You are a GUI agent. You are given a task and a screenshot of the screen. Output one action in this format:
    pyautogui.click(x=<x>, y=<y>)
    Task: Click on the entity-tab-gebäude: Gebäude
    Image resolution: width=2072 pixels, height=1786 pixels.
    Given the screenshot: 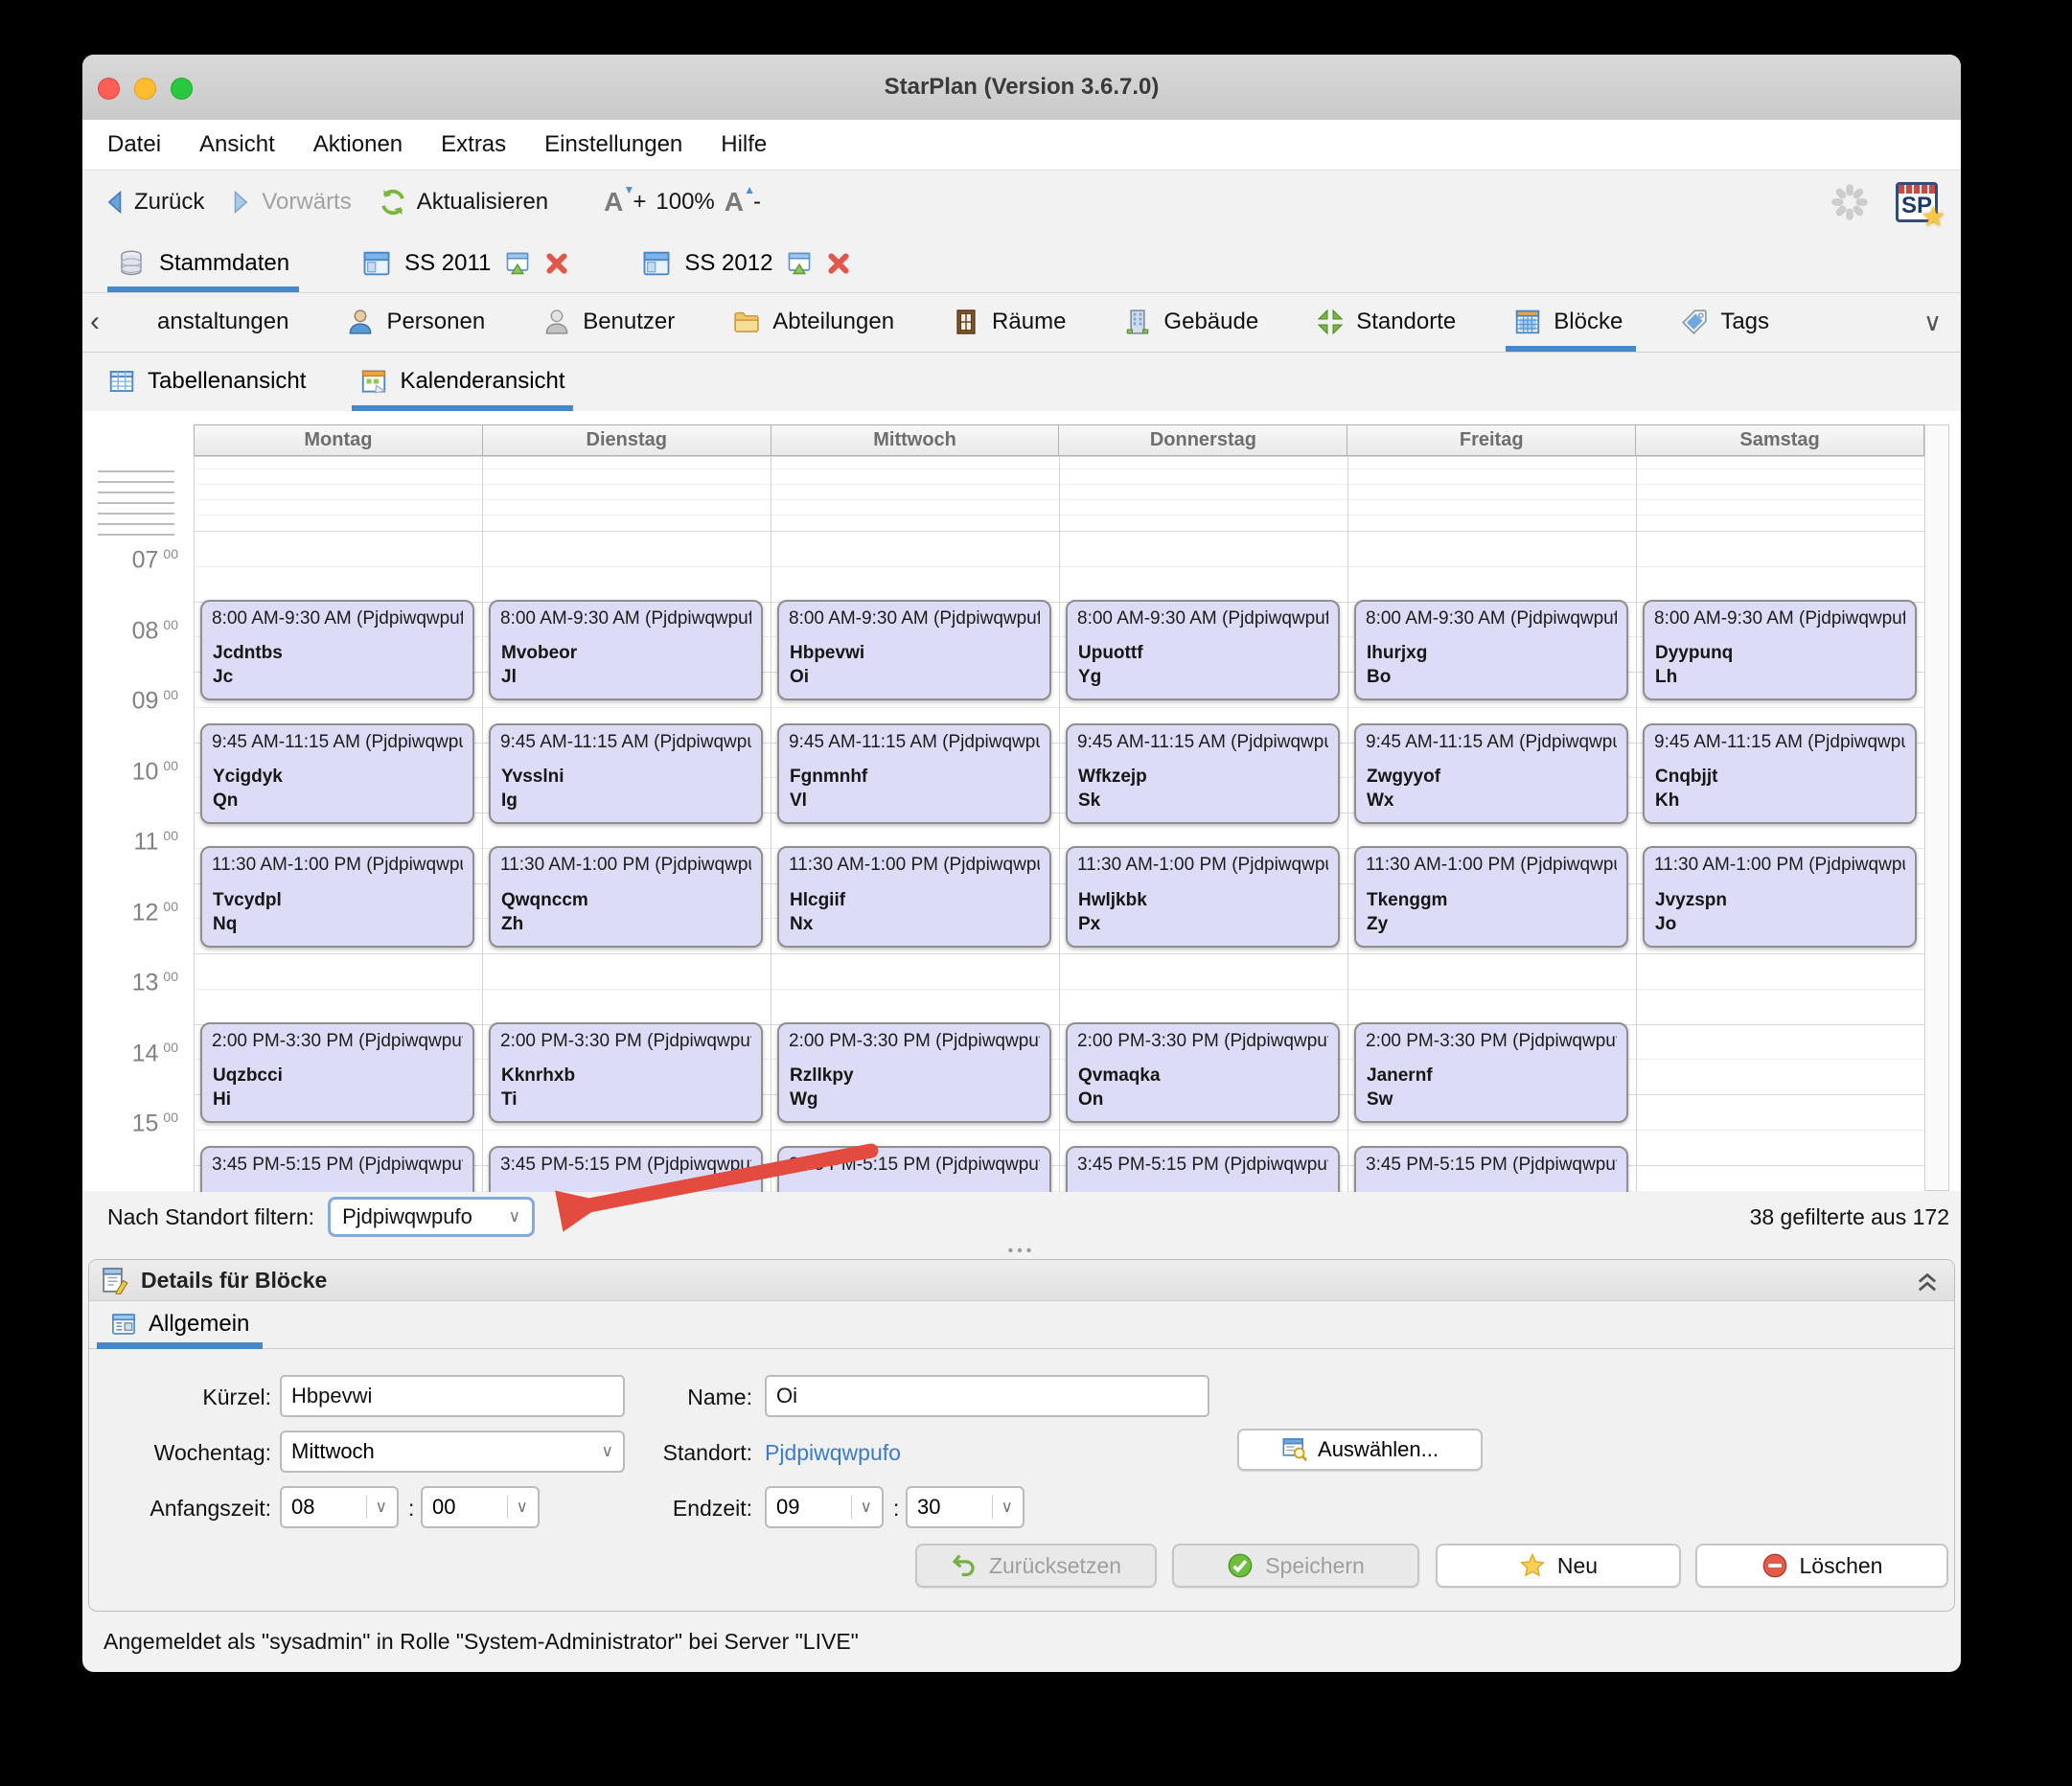 What is the action you would take?
    pyautogui.click(x=1190, y=322)
    